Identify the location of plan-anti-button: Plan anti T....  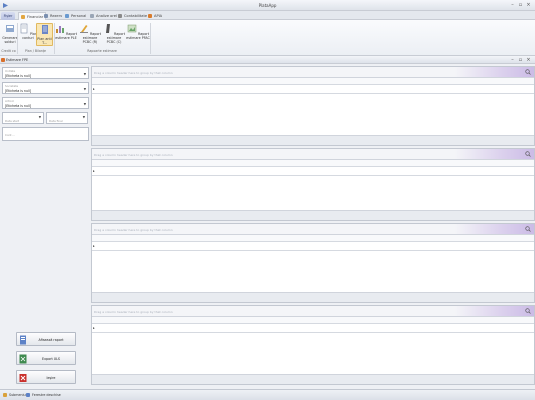
(44, 34).